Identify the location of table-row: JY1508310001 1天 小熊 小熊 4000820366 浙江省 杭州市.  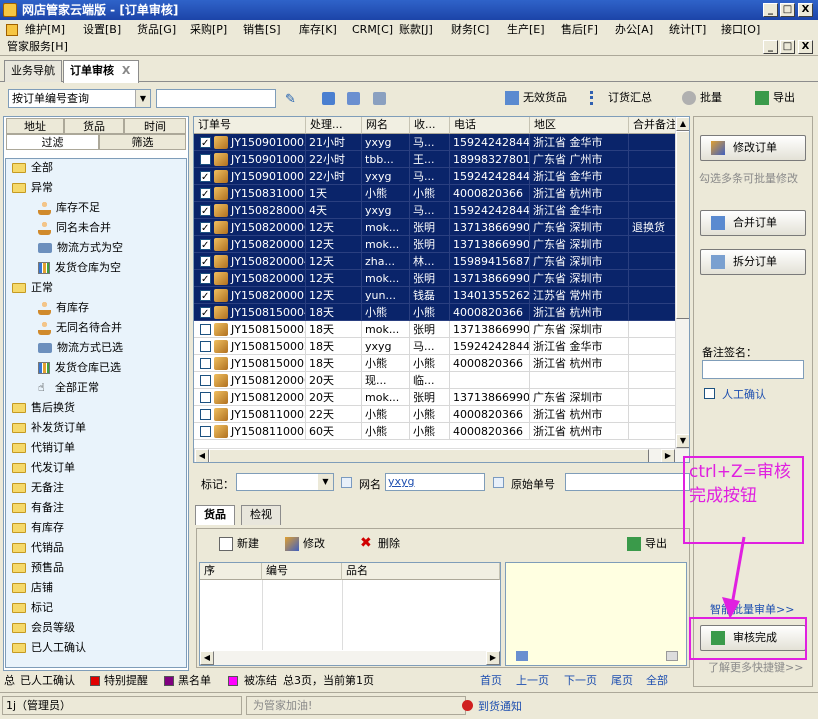
(437, 194).